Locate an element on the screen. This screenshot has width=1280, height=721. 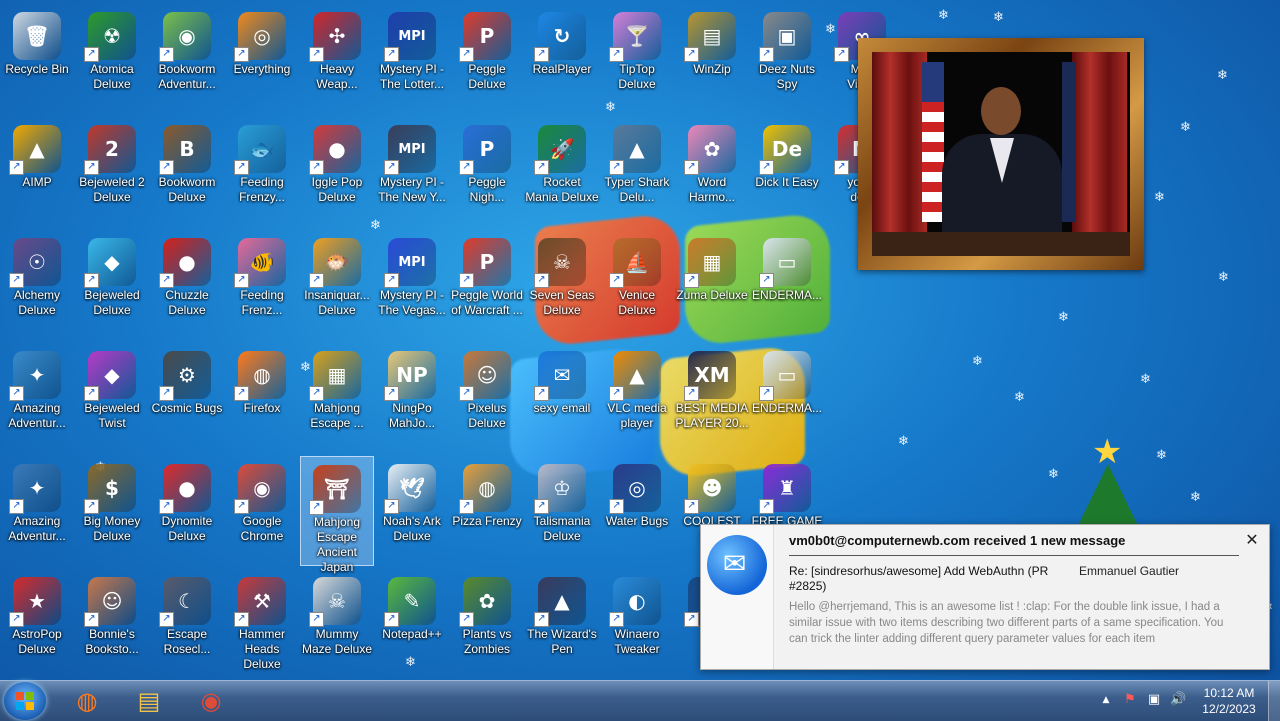
start-button is located at coordinates (25, 701).